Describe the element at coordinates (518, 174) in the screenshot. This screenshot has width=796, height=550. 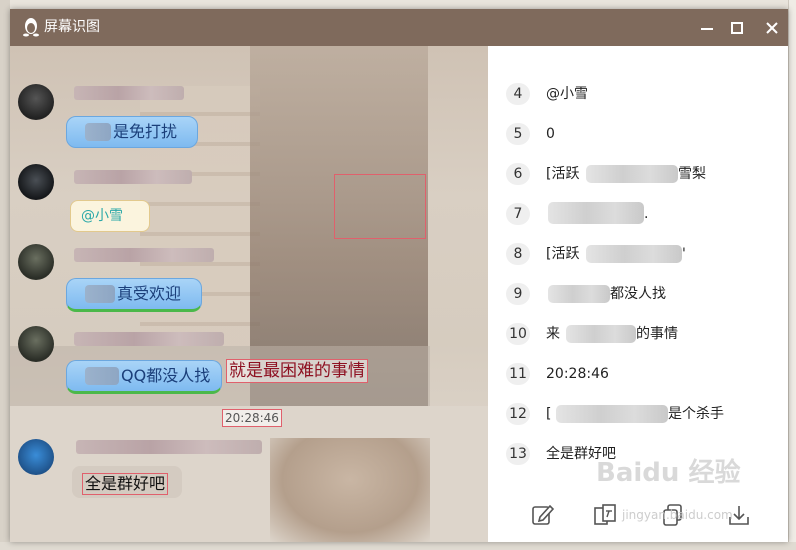
I see `result-index: 6` at that location.